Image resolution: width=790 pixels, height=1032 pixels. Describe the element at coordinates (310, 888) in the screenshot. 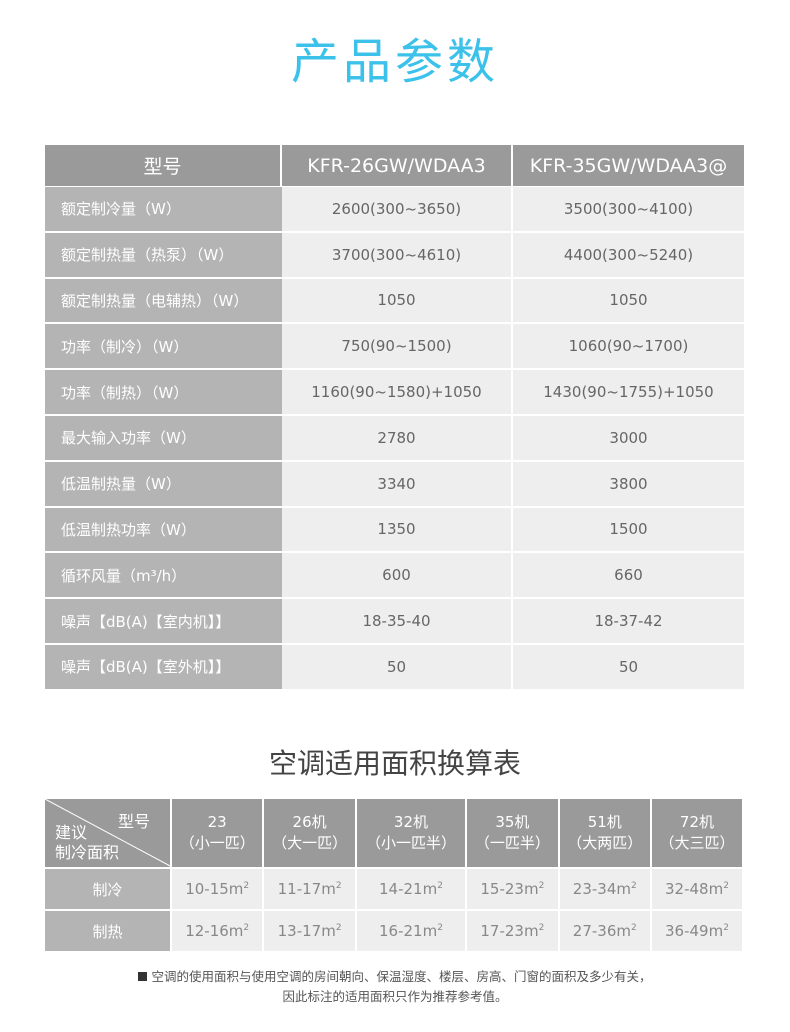

I see `area-value-cell: 11-17m2` at that location.